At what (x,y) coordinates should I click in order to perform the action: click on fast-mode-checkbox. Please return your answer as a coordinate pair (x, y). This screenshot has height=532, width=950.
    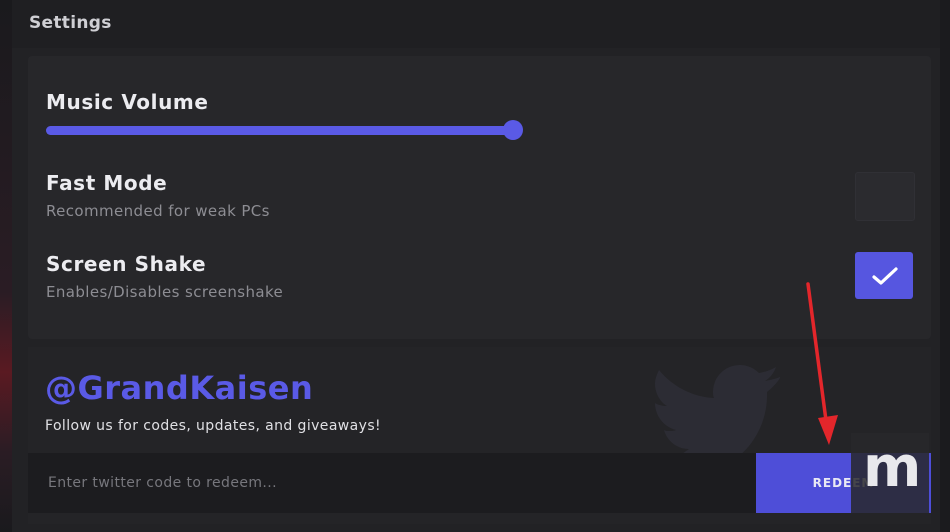
    Looking at the image, I should click on (885, 196).